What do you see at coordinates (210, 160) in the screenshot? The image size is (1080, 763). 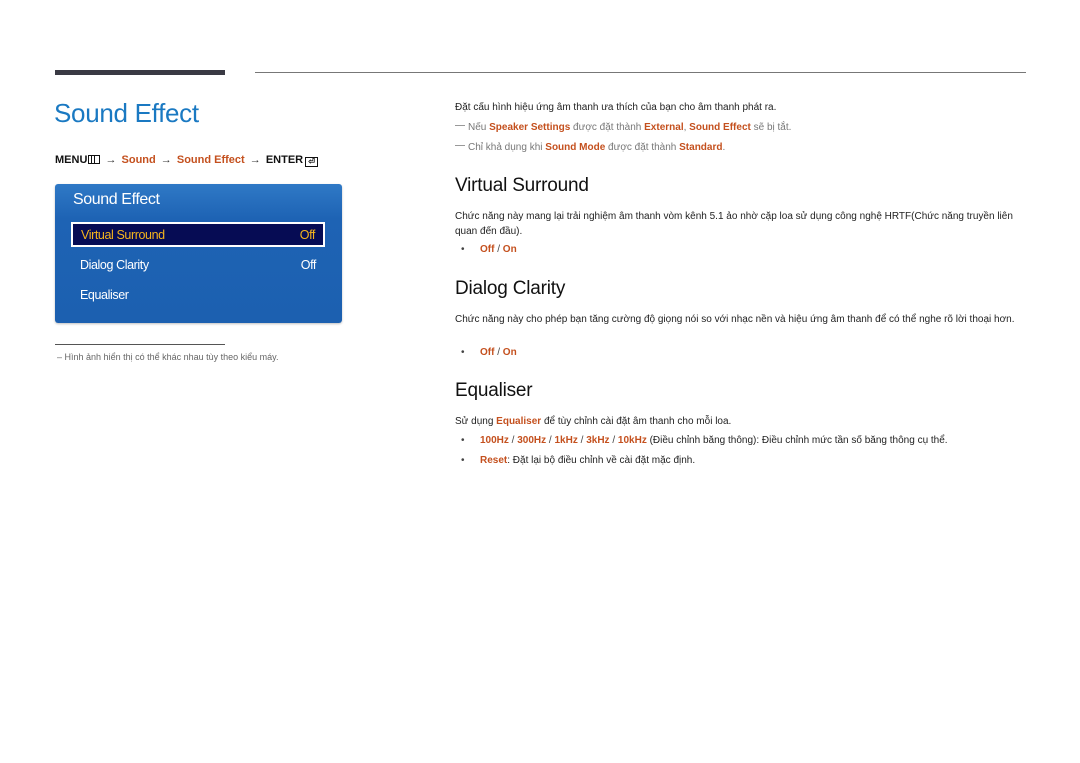 I see `menu-path-sound-effect: Sound Effect` at bounding box center [210, 160].